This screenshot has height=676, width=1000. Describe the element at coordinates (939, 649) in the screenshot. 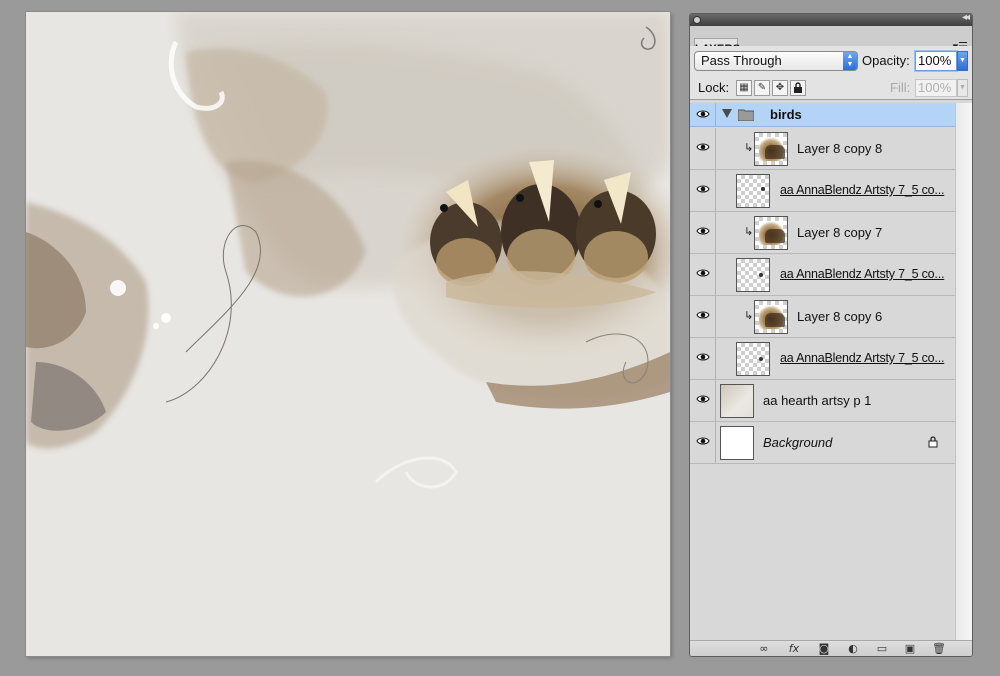

I see `trash-icon: 🗑` at that location.